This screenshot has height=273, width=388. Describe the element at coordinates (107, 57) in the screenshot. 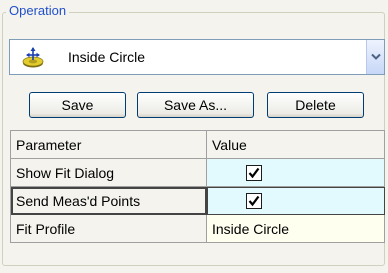

I see `operation-combobox-value: Inside Circle` at that location.